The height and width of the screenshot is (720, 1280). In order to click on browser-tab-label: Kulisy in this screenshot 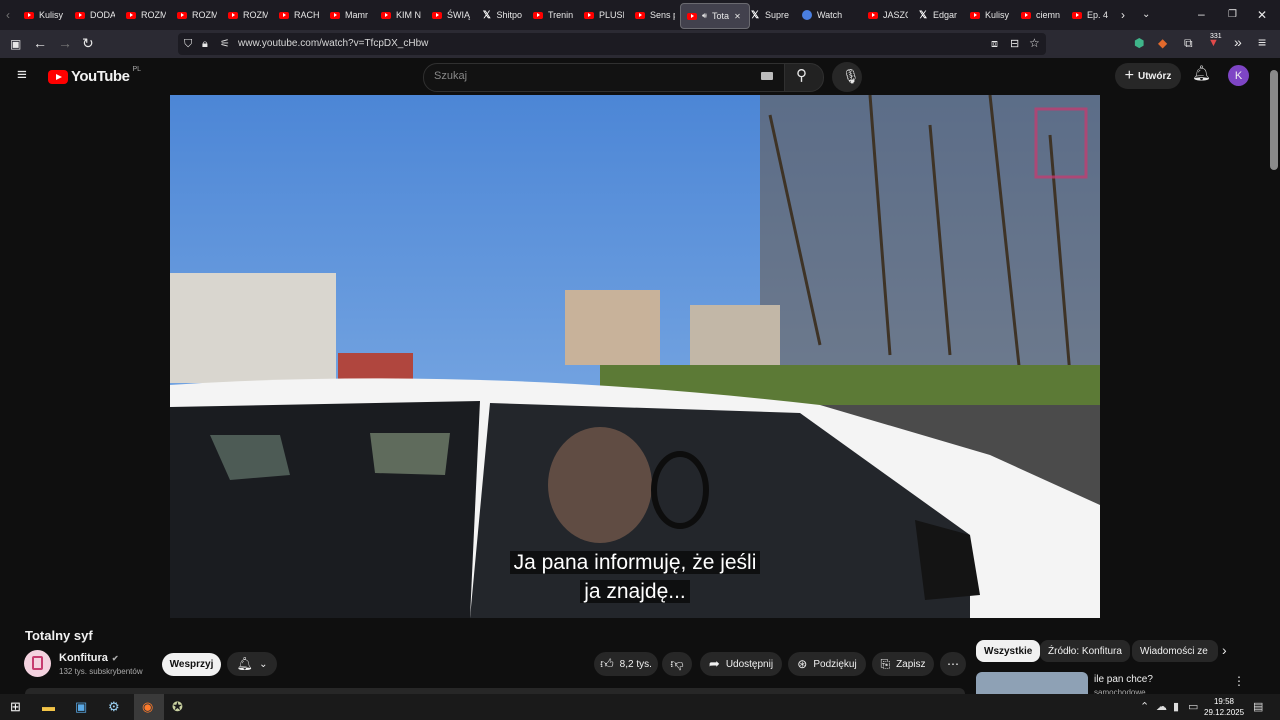, I will do `click(997, 15)`.